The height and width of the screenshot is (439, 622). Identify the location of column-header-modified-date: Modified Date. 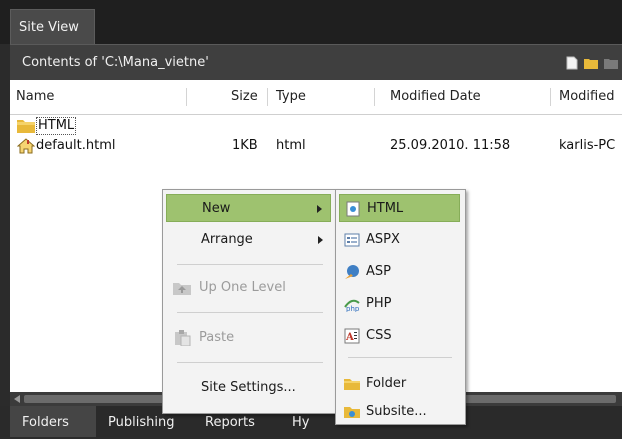
(435, 97).